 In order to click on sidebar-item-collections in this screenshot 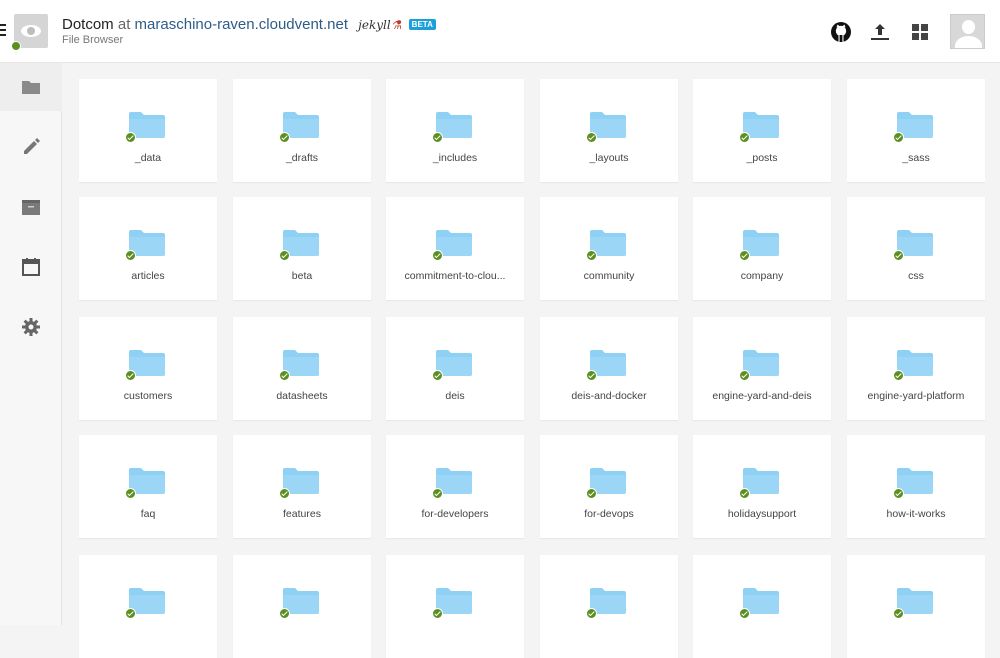, I will do `click(31, 207)`.